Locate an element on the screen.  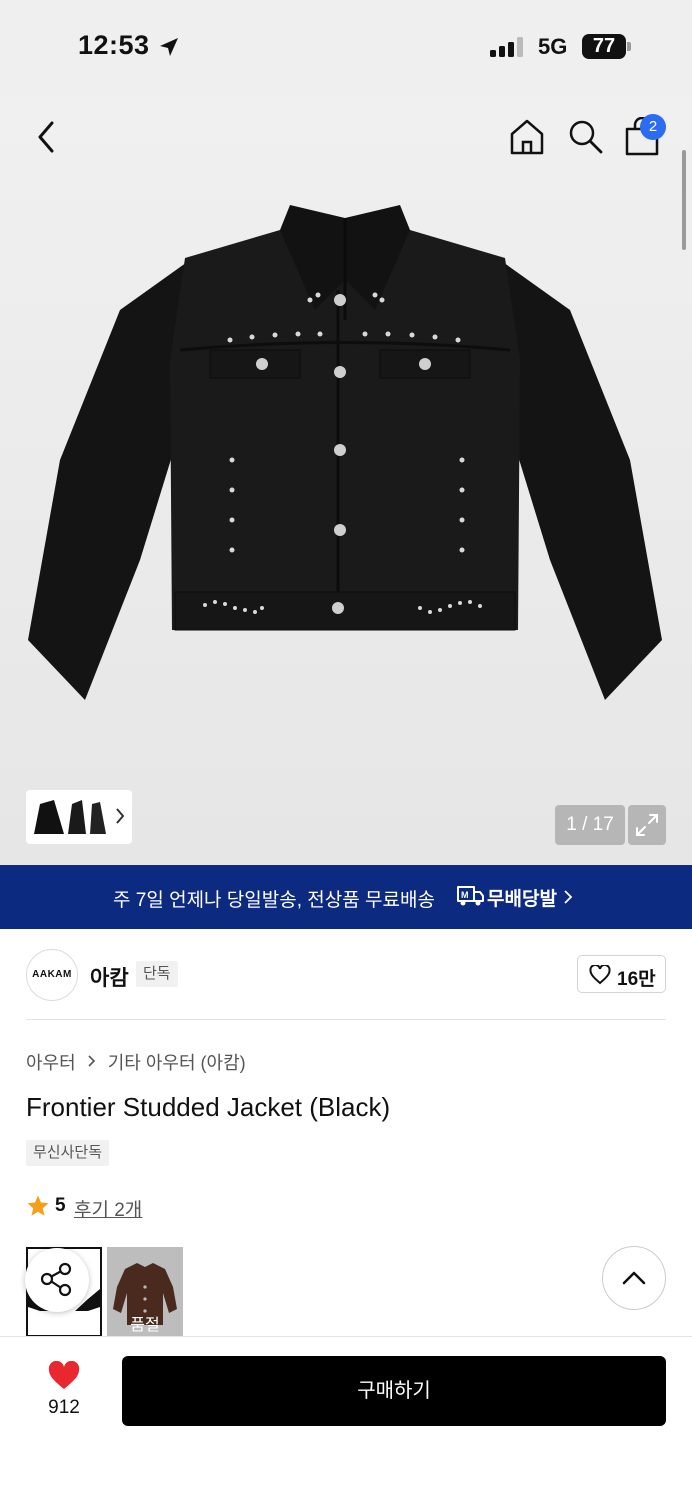
brand-name: 아캄 is located at coordinates (109, 977).